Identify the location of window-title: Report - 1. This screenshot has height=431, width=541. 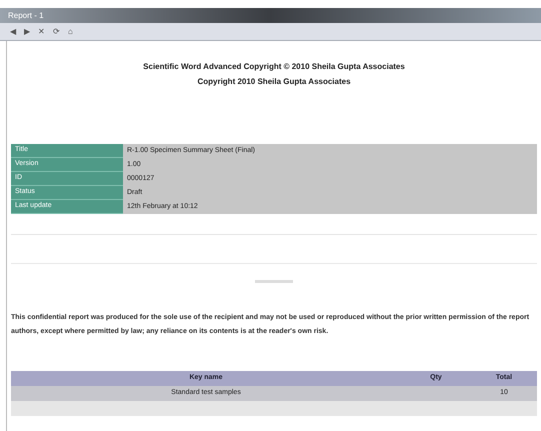
(26, 16).